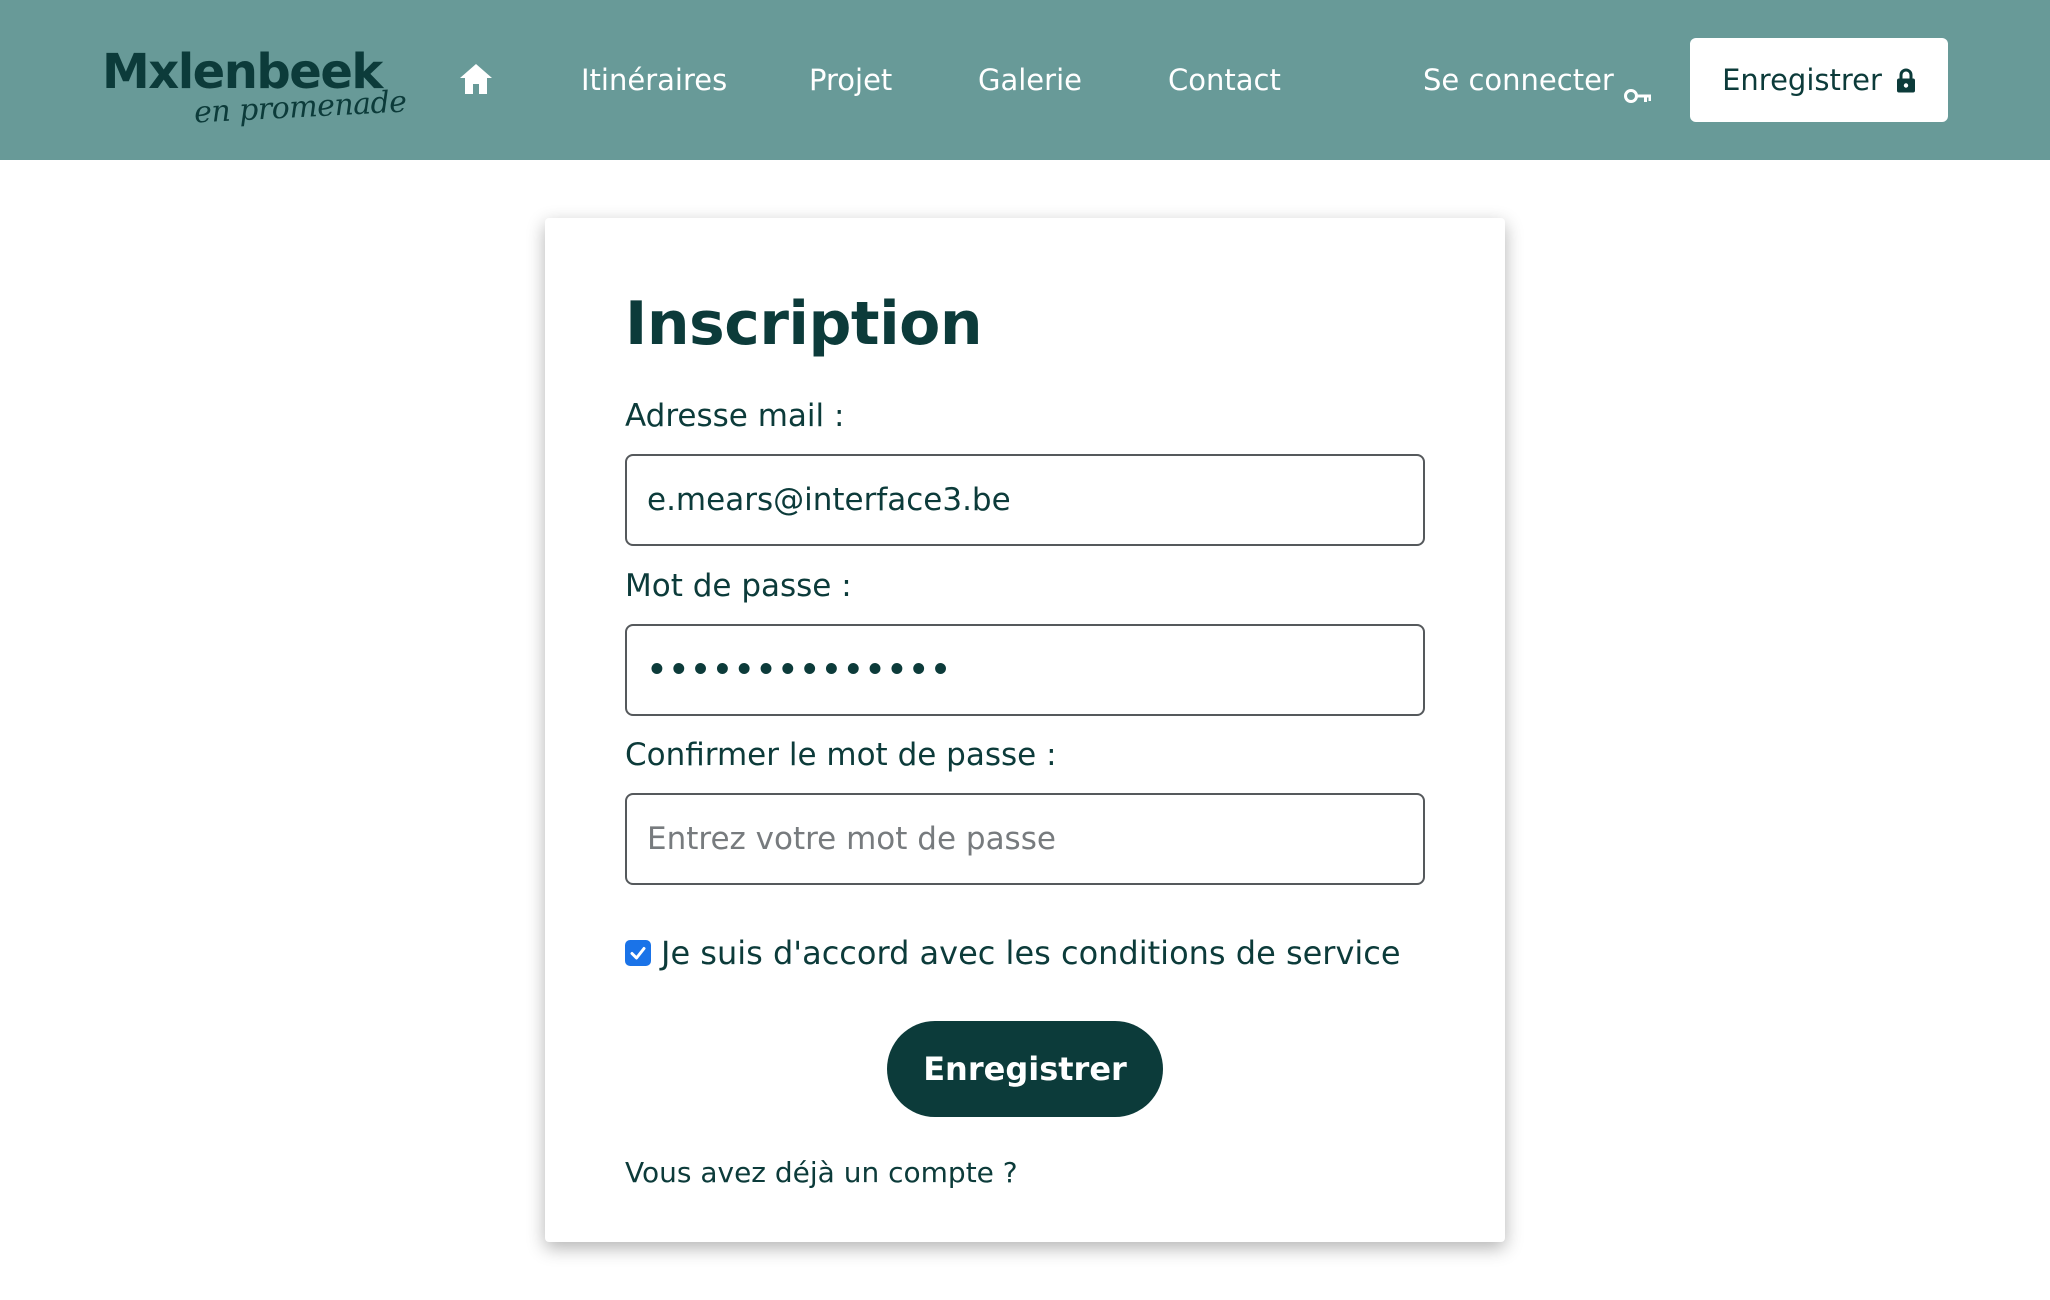 This screenshot has height=1300, width=2050. What do you see at coordinates (254, 87) in the screenshot?
I see `site-logo: Mxlenbeek en promenade` at bounding box center [254, 87].